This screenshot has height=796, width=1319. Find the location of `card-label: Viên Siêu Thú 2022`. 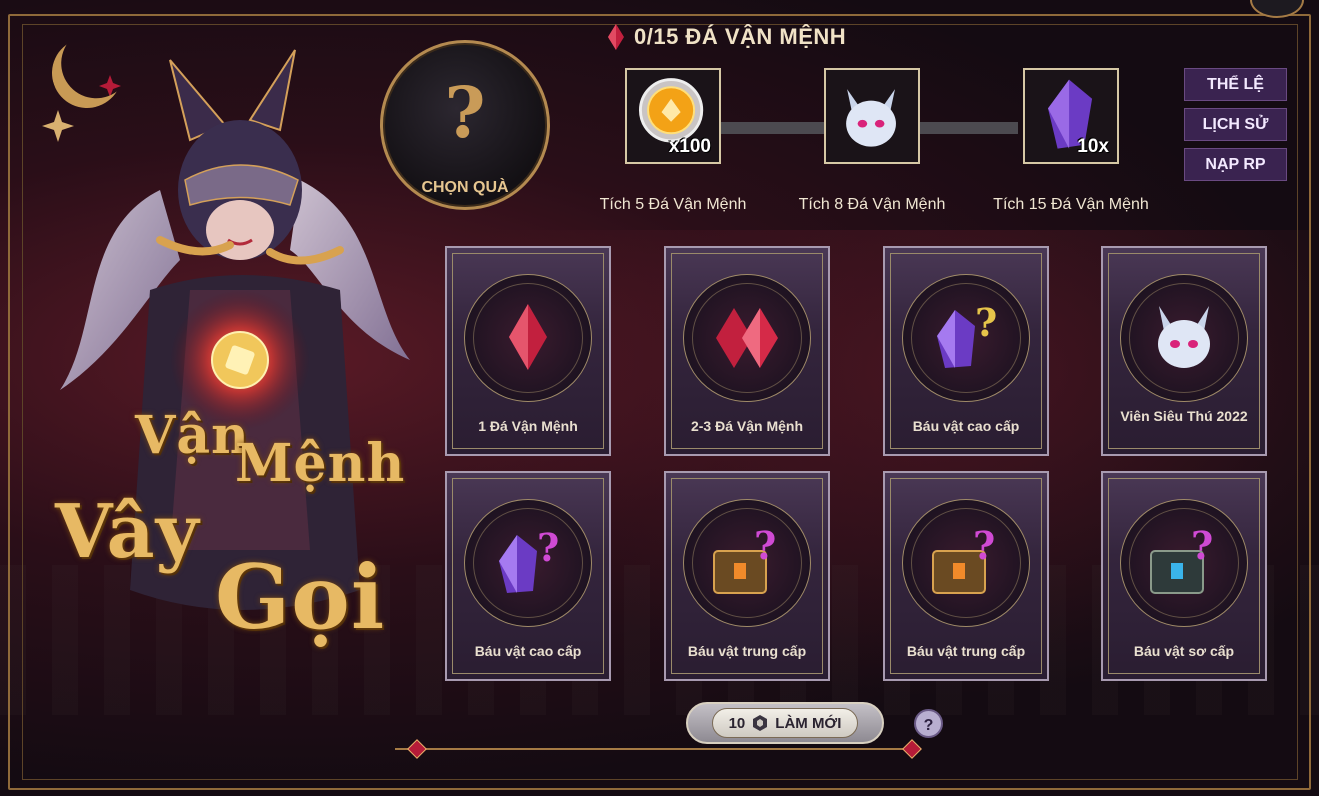

card-label: Viên Siêu Thú 2022 is located at coordinates (1184, 416).